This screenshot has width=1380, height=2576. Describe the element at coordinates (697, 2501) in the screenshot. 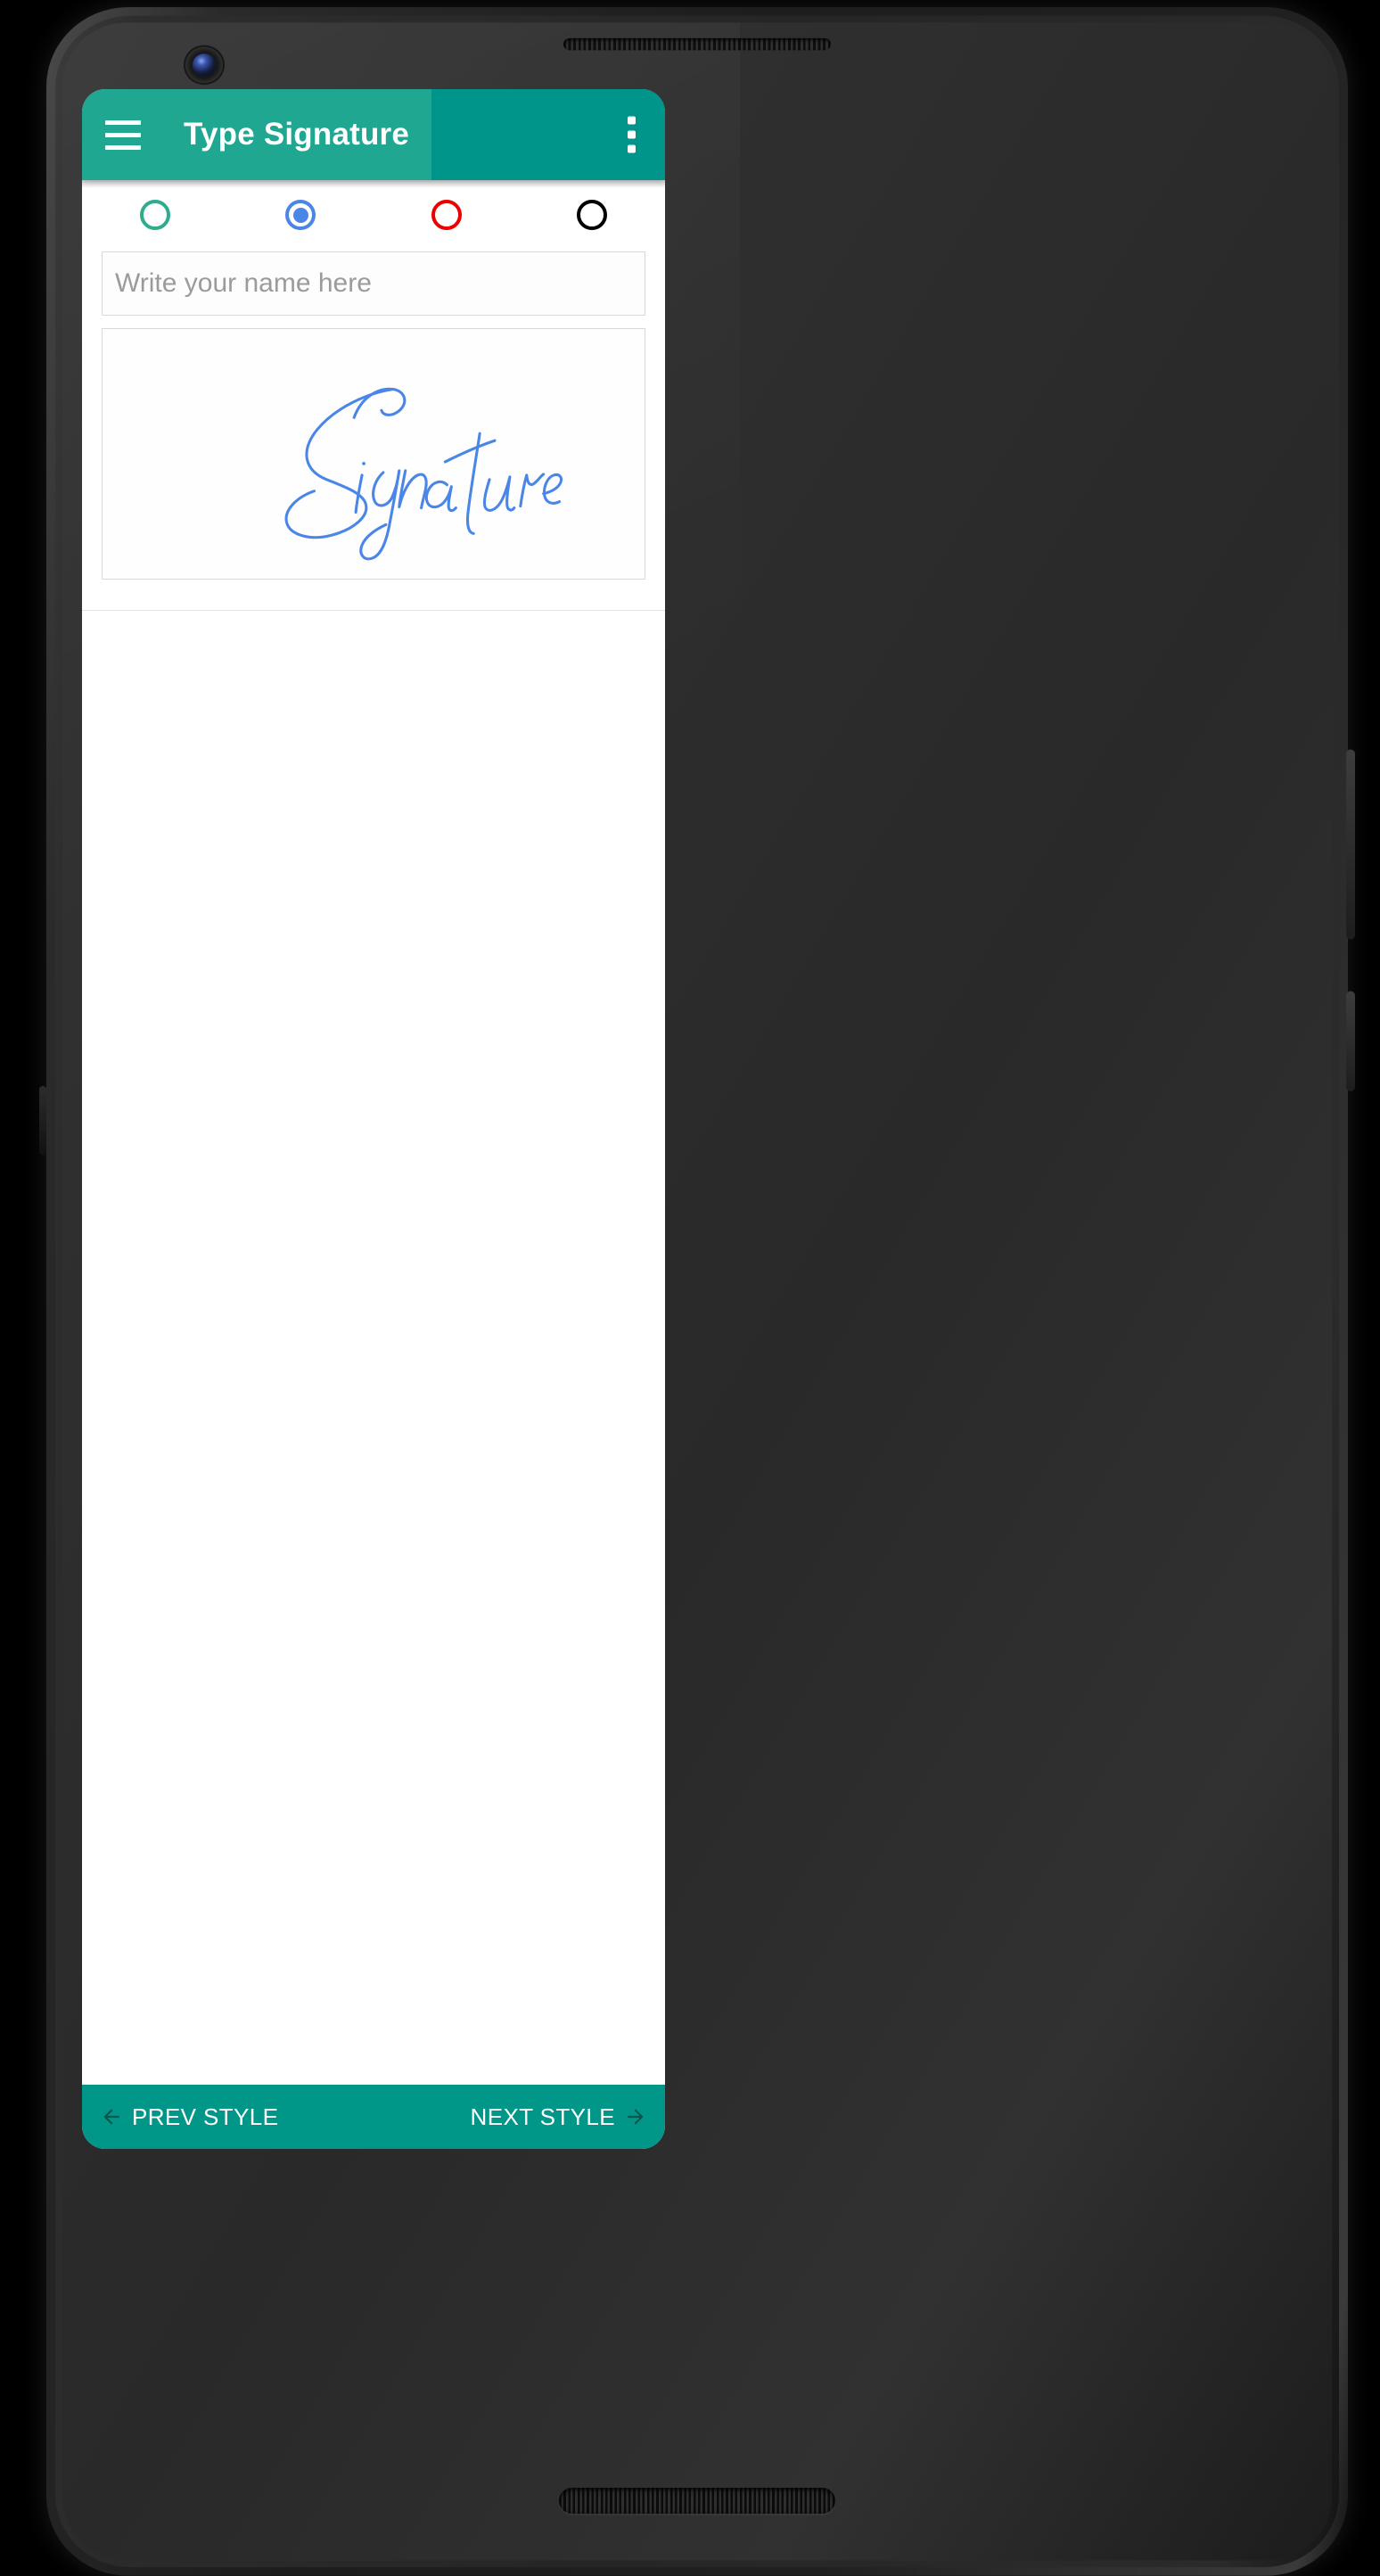

I see `bottom-speaker-grille` at that location.